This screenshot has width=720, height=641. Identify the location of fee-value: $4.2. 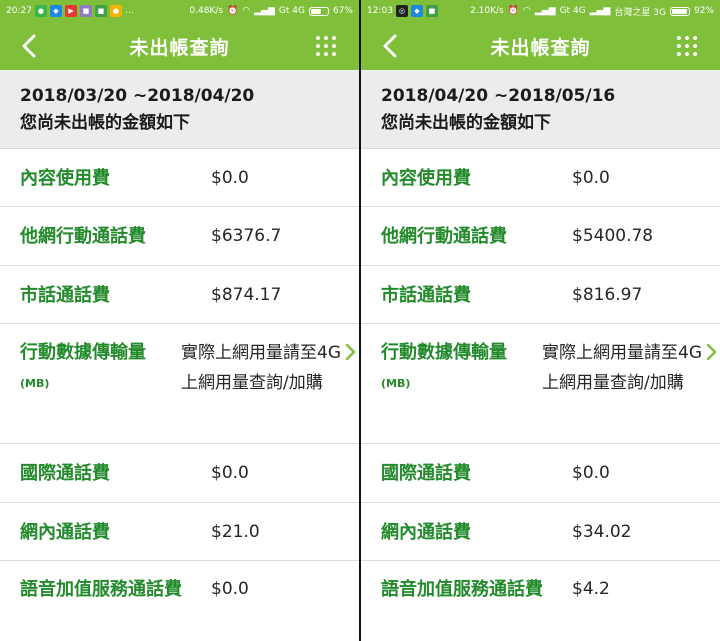
(591, 589).